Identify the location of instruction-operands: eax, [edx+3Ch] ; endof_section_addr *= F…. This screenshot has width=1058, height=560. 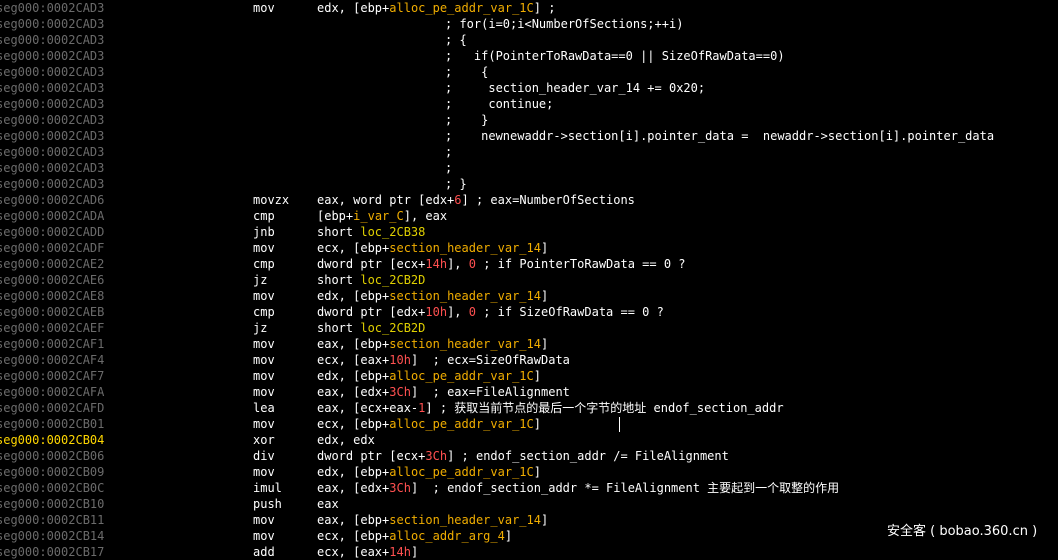
(578, 488).